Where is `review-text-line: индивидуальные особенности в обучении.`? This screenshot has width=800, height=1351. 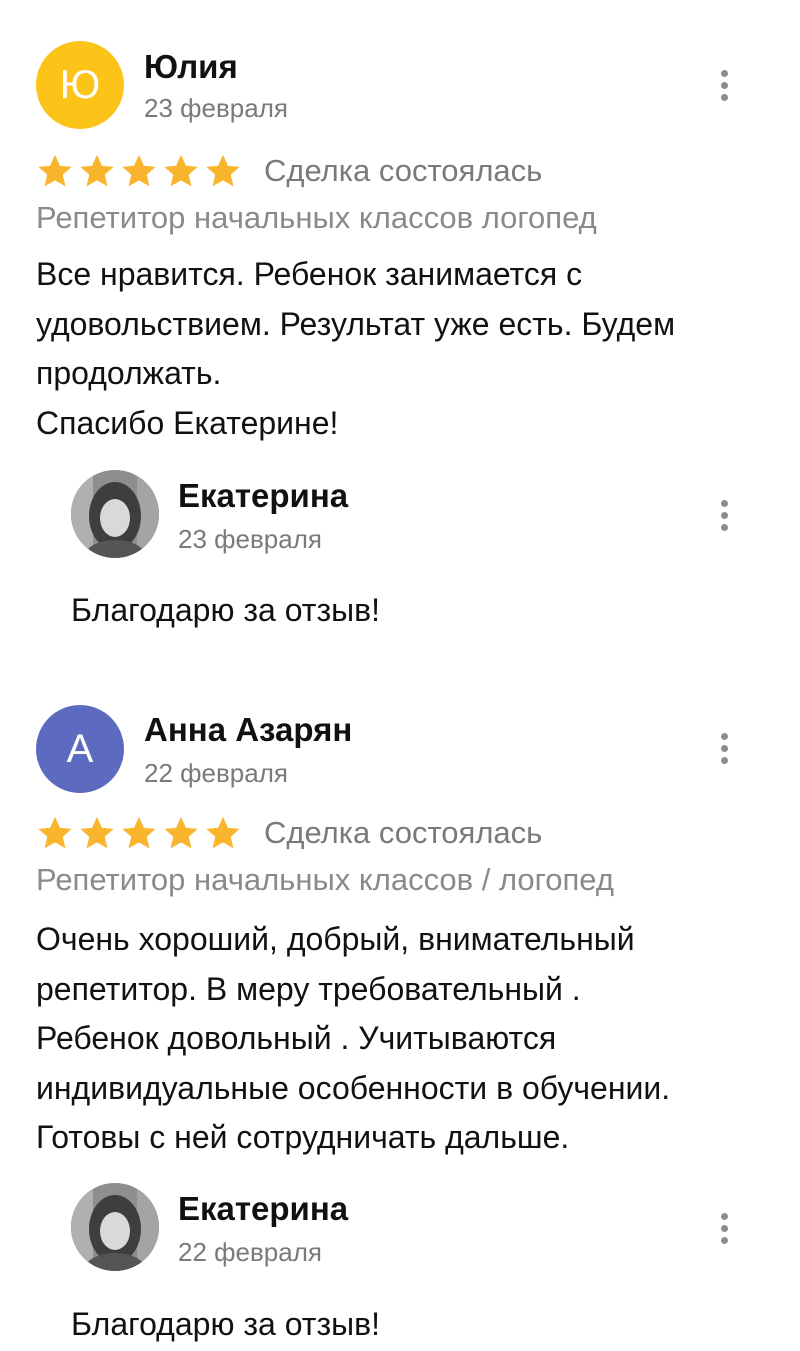
review-text-line: индивидуальные особенности в обучении. is located at coordinates (353, 1087).